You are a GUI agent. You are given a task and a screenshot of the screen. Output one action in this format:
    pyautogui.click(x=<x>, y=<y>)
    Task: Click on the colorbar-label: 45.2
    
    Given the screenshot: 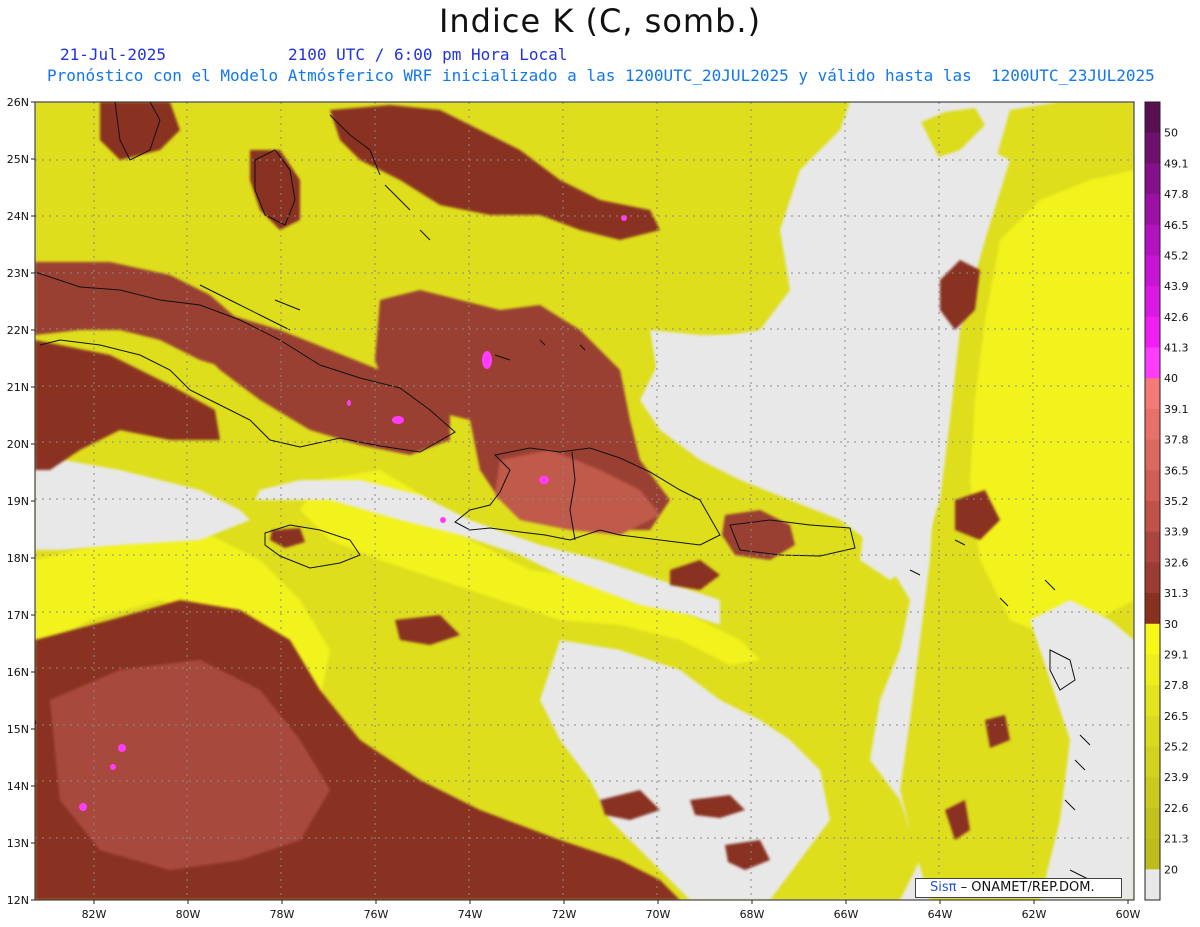 What is the action you would take?
    pyautogui.click(x=1176, y=255)
    